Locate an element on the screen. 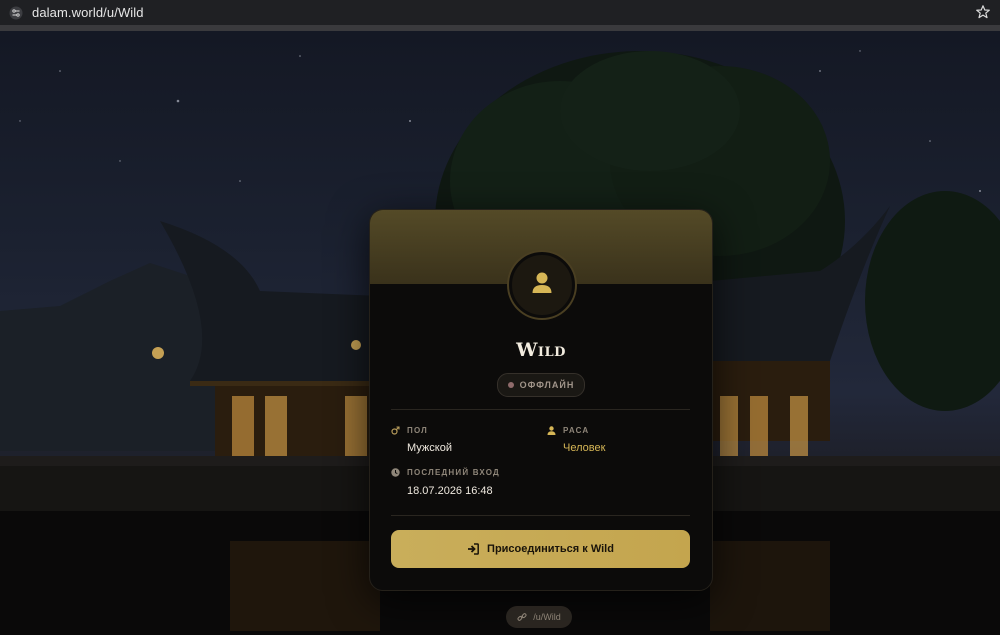  profile-link-text: /u/Wild is located at coordinates (547, 617).